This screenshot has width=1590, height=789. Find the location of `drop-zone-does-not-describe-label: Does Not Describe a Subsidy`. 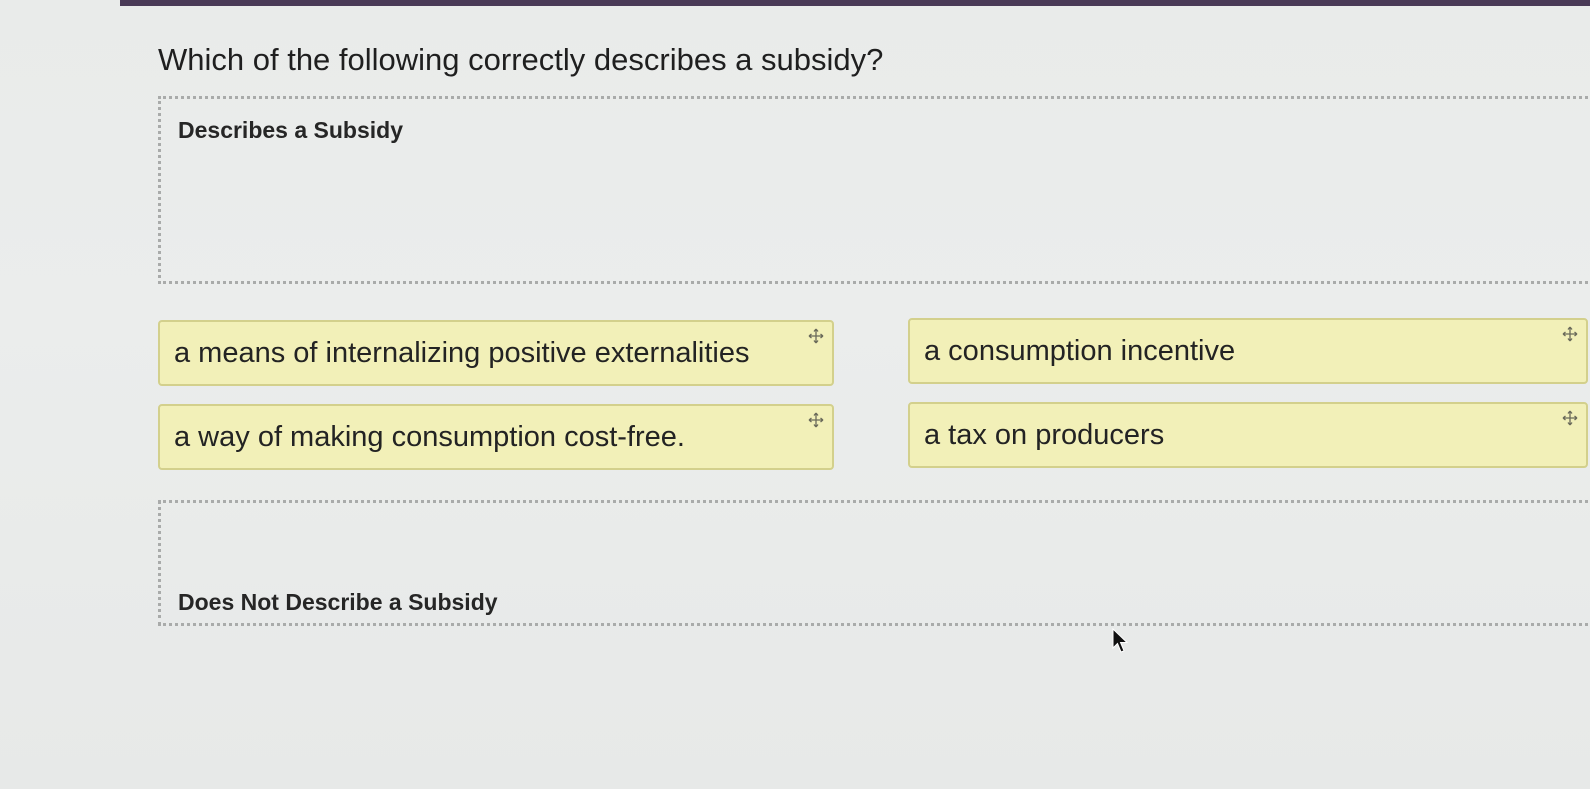

drop-zone-does-not-describe-label: Does Not Describe a Subsidy is located at coordinates (338, 602).